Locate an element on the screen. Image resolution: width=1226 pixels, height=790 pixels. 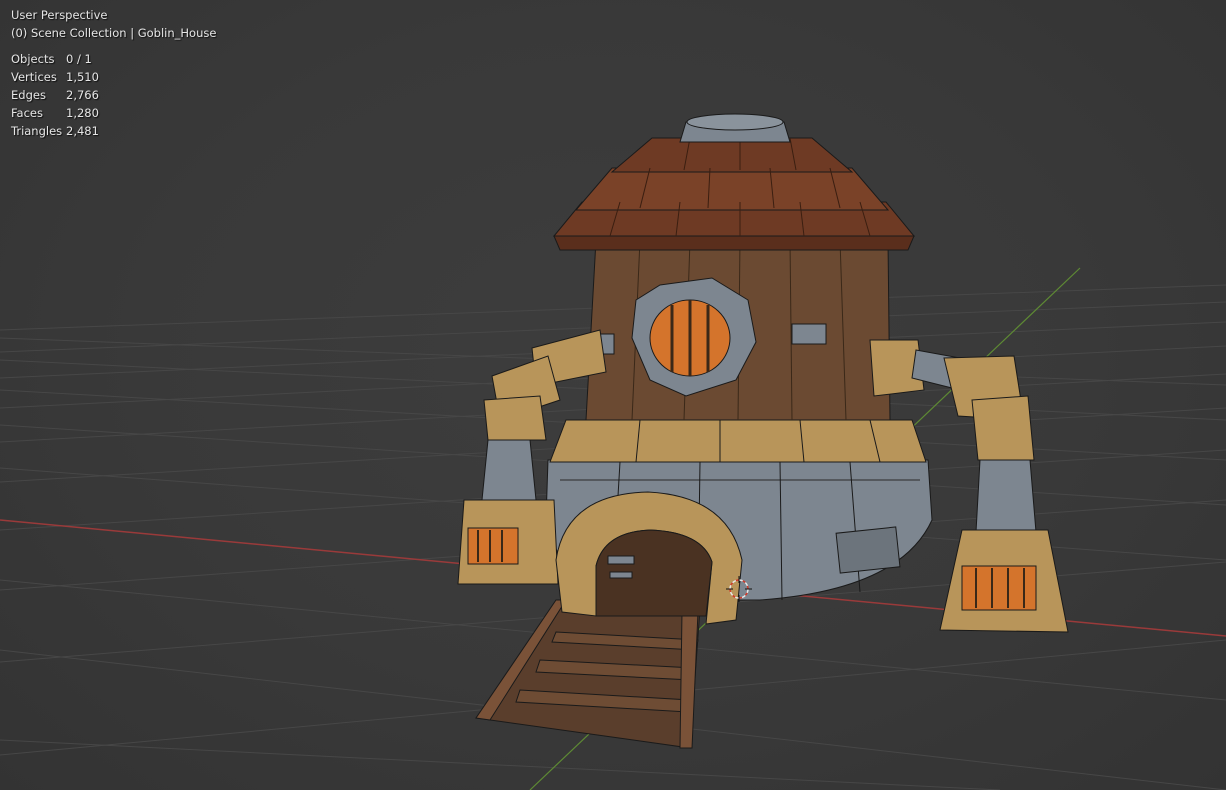
stat-label: Faces is located at coordinates (27, 113).